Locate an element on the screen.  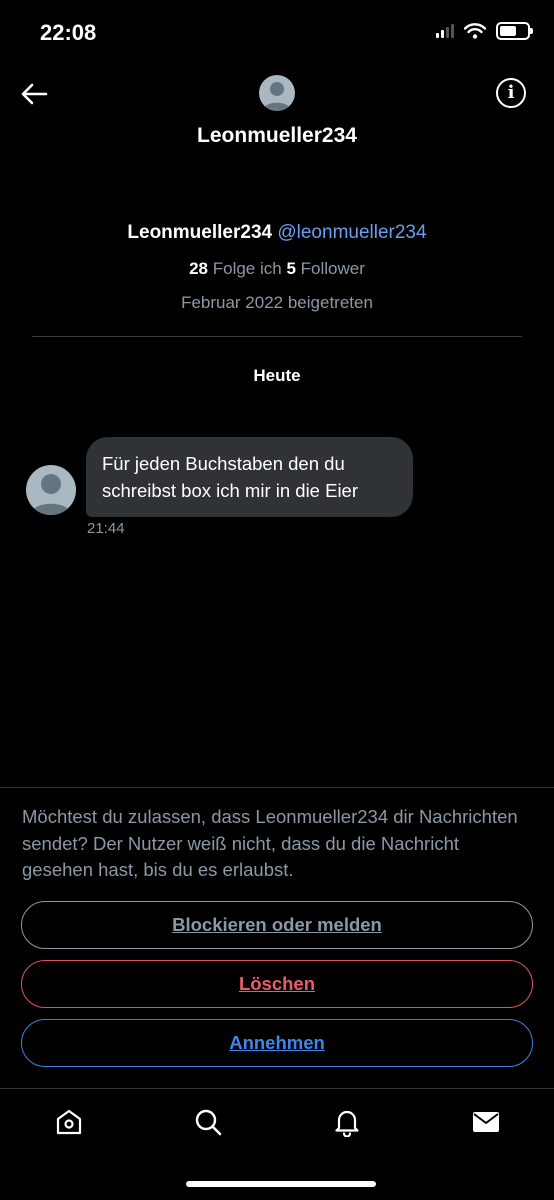
day-separator: Heute is located at coordinates (277, 375).